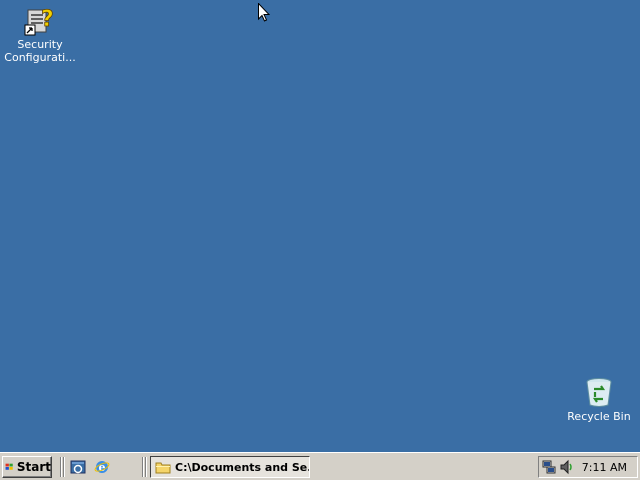  I want to click on system-tray: 7:11 AM, so click(588, 467).